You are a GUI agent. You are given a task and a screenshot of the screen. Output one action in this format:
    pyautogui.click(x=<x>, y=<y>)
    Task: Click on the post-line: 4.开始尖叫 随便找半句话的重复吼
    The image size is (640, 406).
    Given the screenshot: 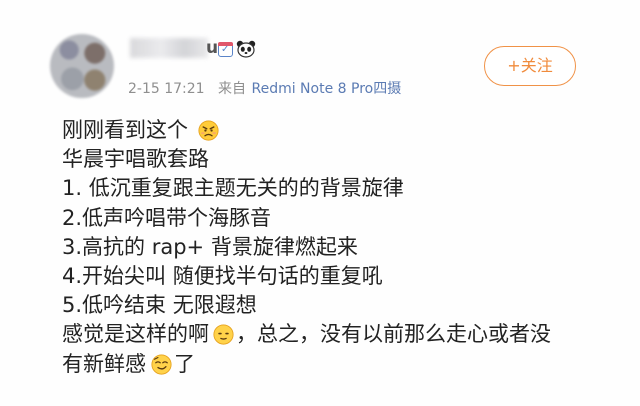 What is the action you would take?
    pyautogui.click(x=222, y=275)
    